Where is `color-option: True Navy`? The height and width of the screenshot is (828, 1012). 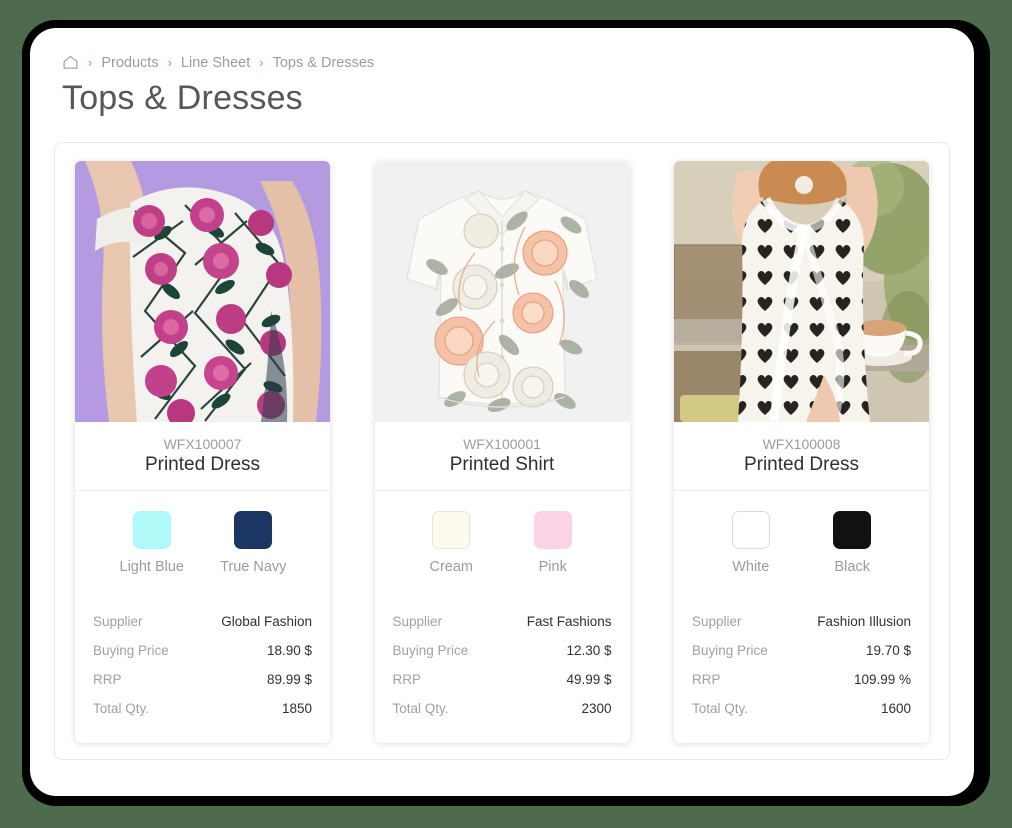
color-option: True Navy is located at coordinates (253, 543).